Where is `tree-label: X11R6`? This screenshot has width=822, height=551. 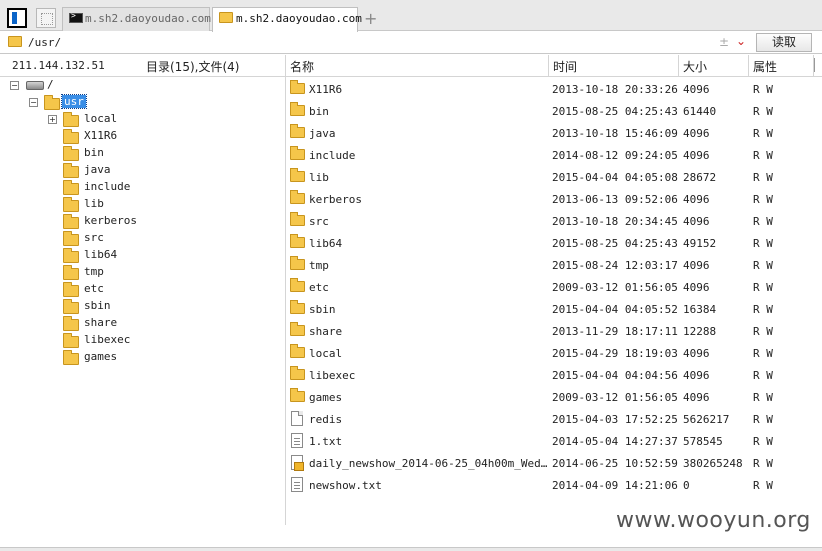
tree-label: X11R6 is located at coordinates (101, 135).